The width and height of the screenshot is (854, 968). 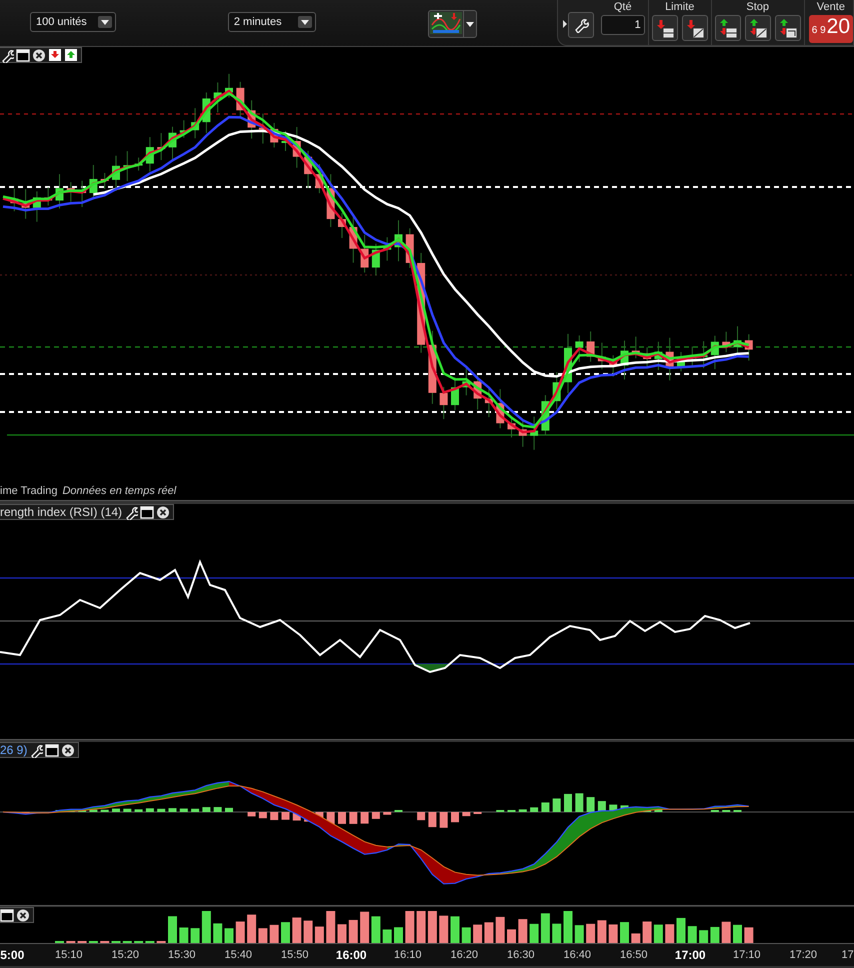 I want to click on time-axis-label: 15:30, so click(x=181, y=955).